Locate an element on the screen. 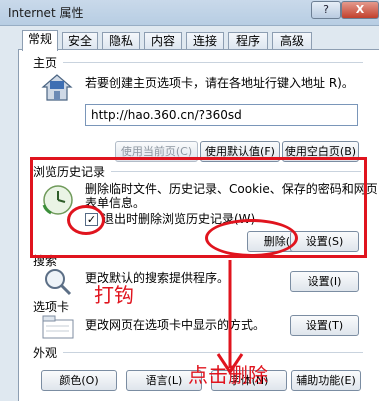 This screenshot has width=379, height=401. tab-general: 常规 is located at coordinates (40, 40).